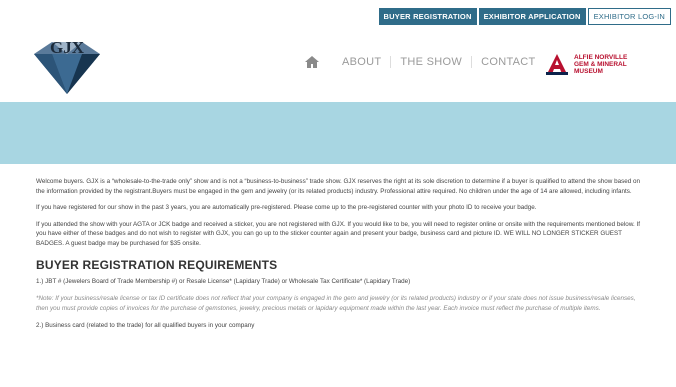  Describe the element at coordinates (362, 62) in the screenshot. I see `nav-about: ABOUT` at that location.